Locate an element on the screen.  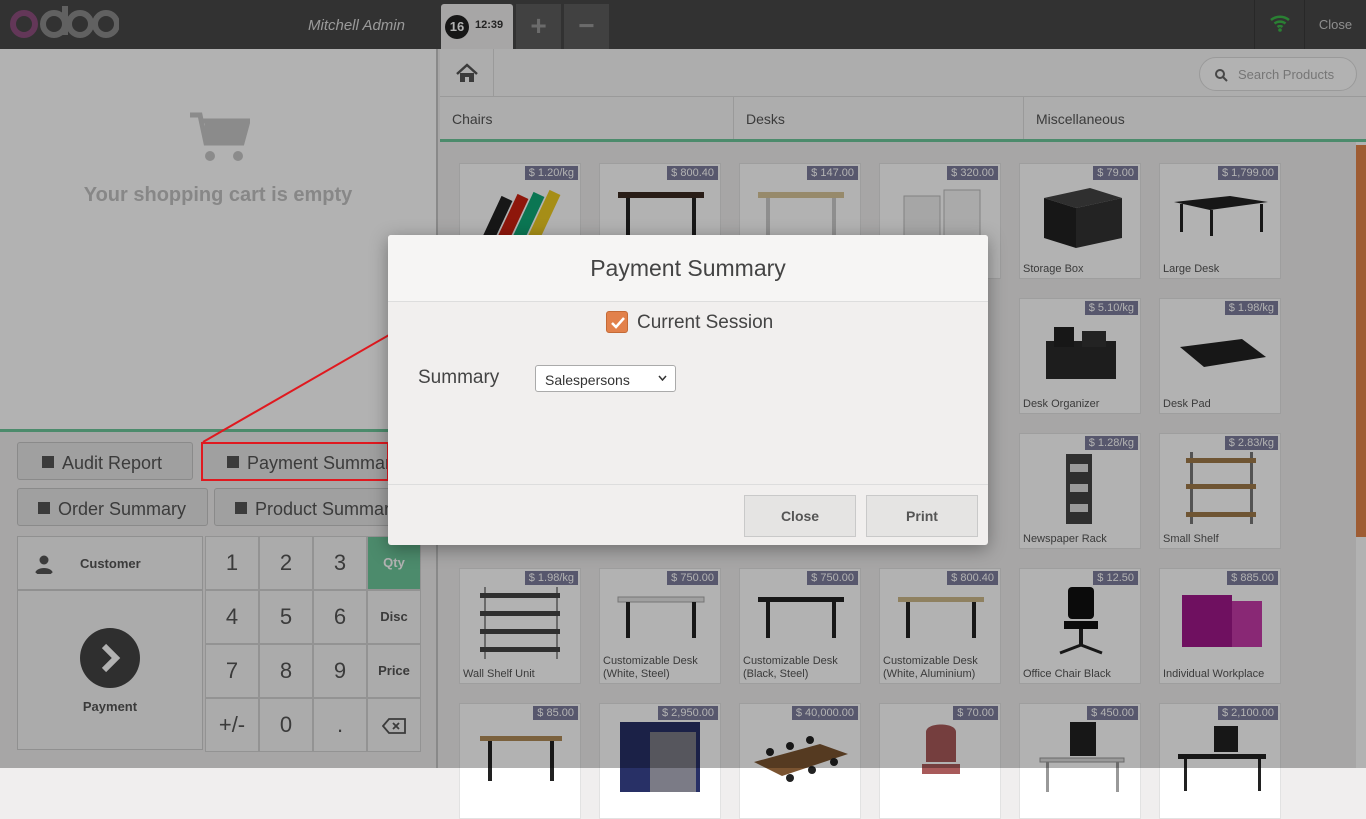
print-button: Print is located at coordinates (922, 516).